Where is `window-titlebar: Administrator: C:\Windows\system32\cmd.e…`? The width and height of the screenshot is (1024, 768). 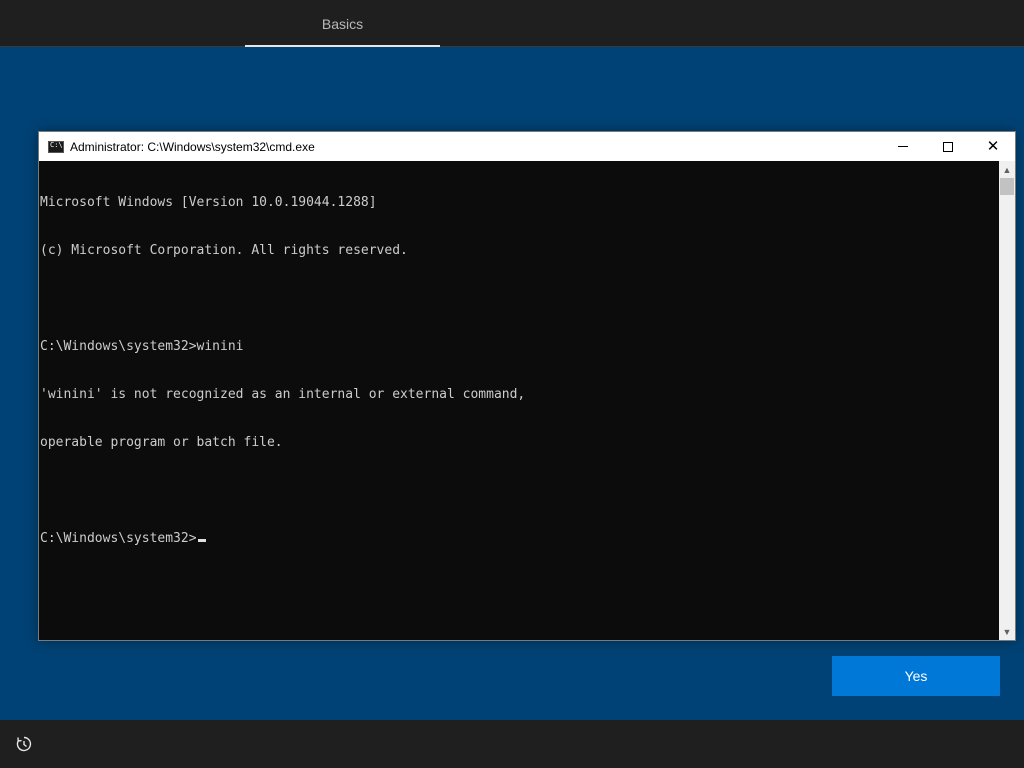
window-titlebar: Administrator: C:\Windows\system32\cmd.e… is located at coordinates (527, 146).